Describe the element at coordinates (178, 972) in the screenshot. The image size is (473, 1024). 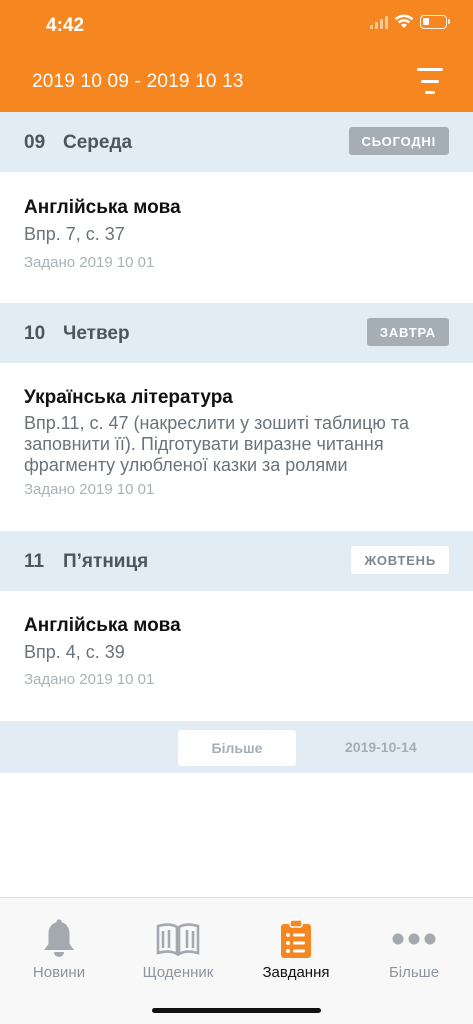
I see `tab-label: Щоденник` at that location.